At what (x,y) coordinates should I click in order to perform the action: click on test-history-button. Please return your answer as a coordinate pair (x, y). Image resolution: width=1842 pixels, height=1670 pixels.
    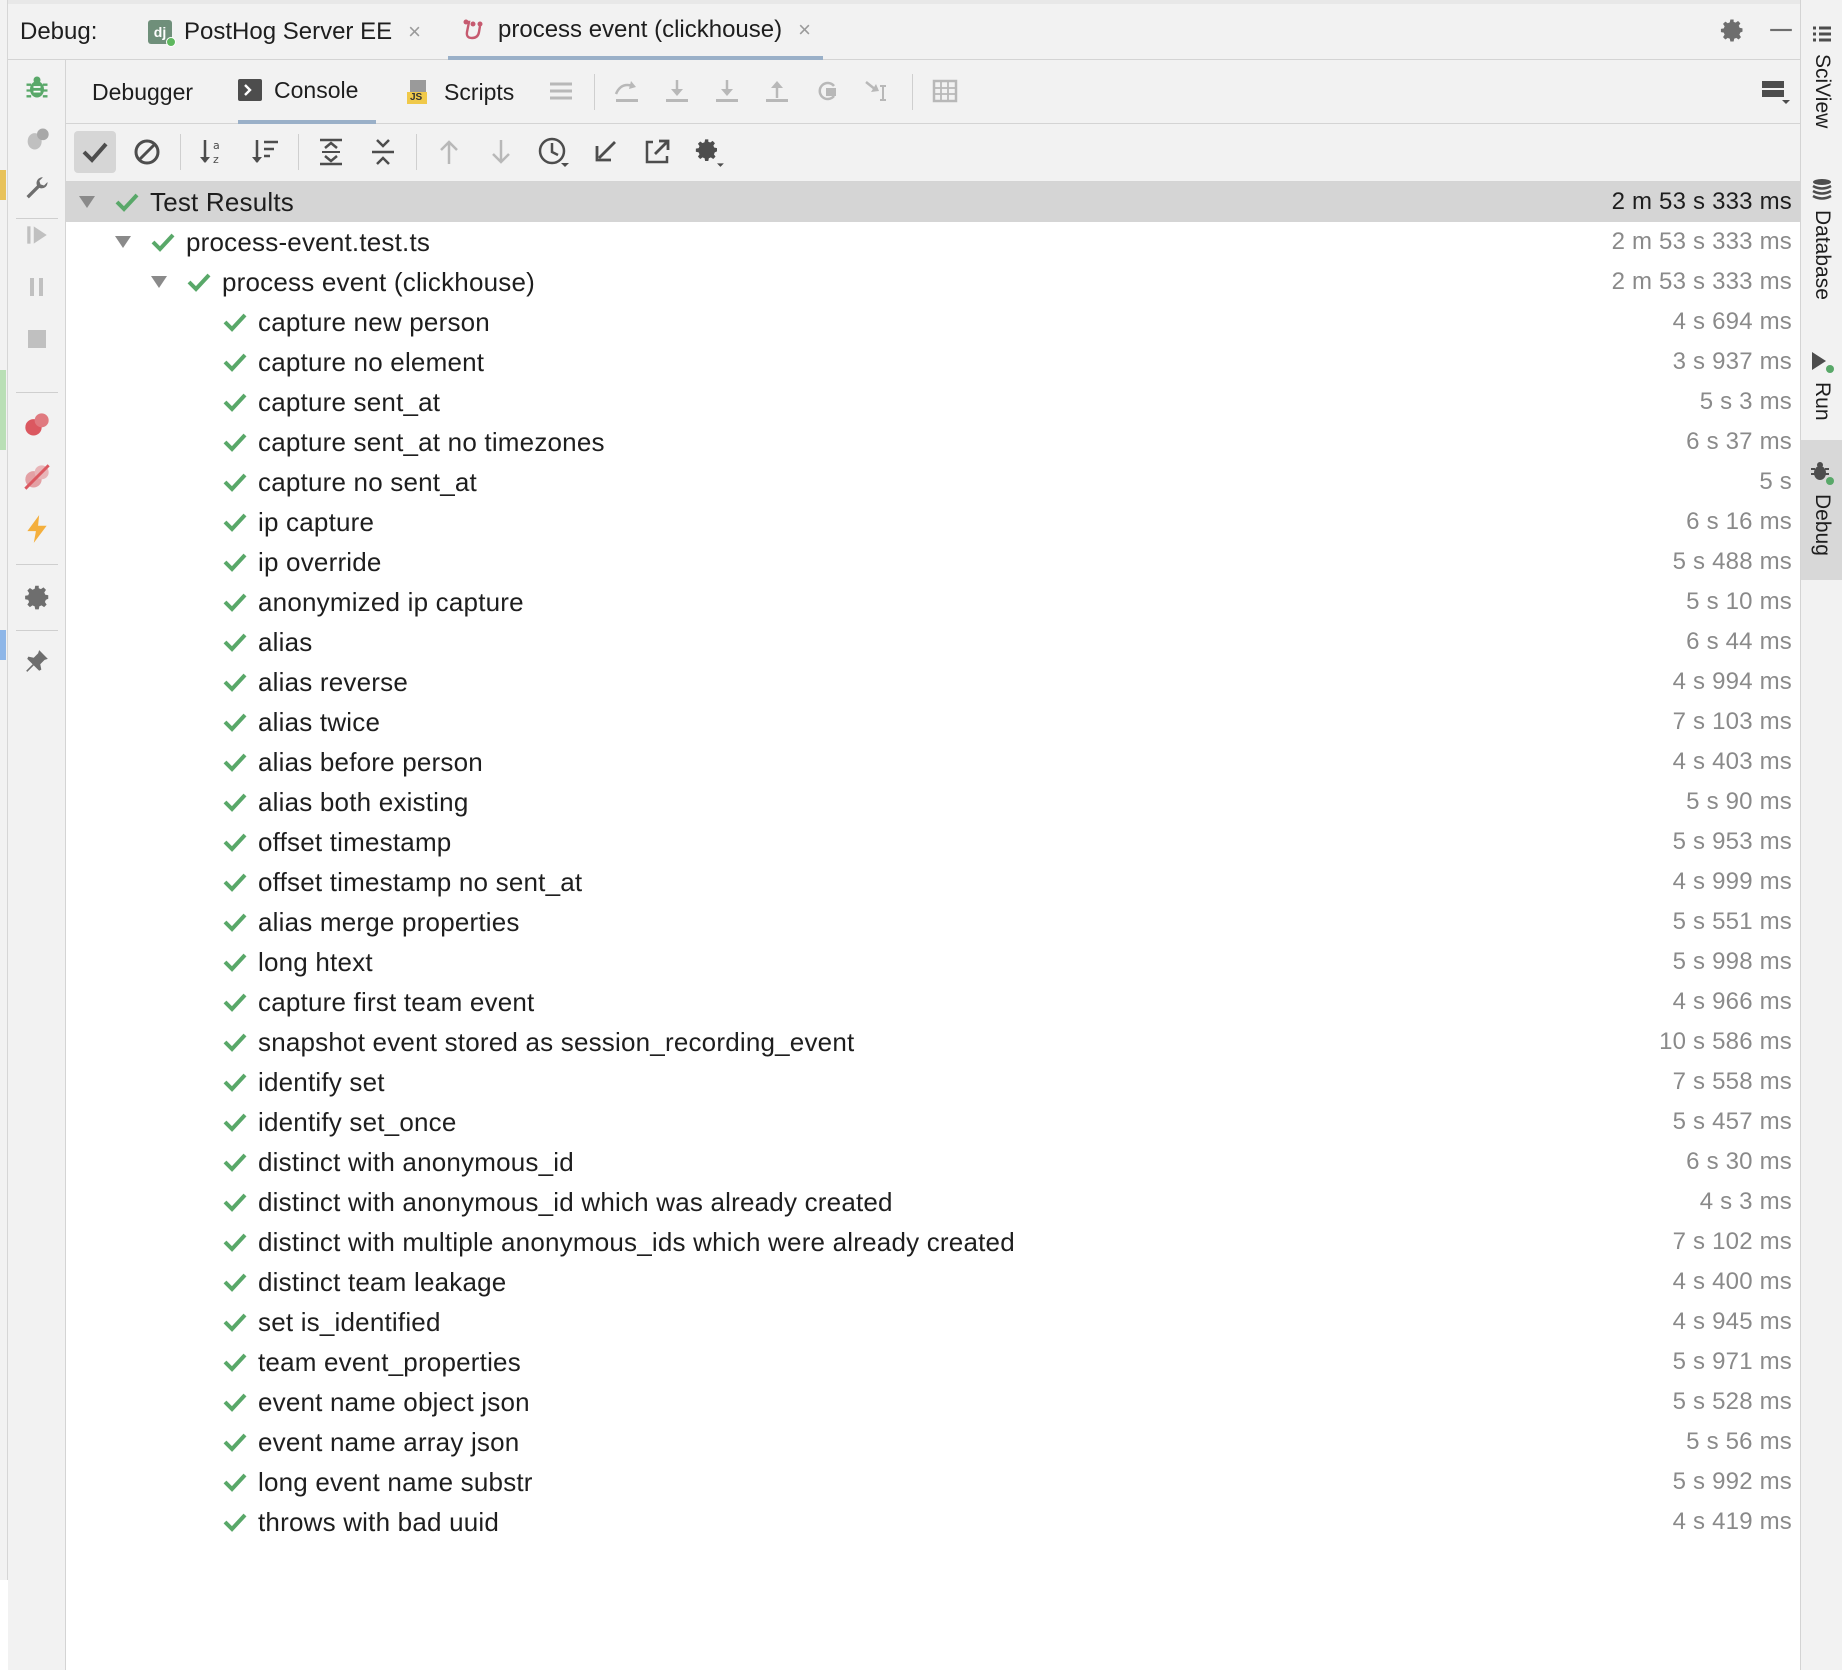
    Looking at the image, I should click on (553, 152).